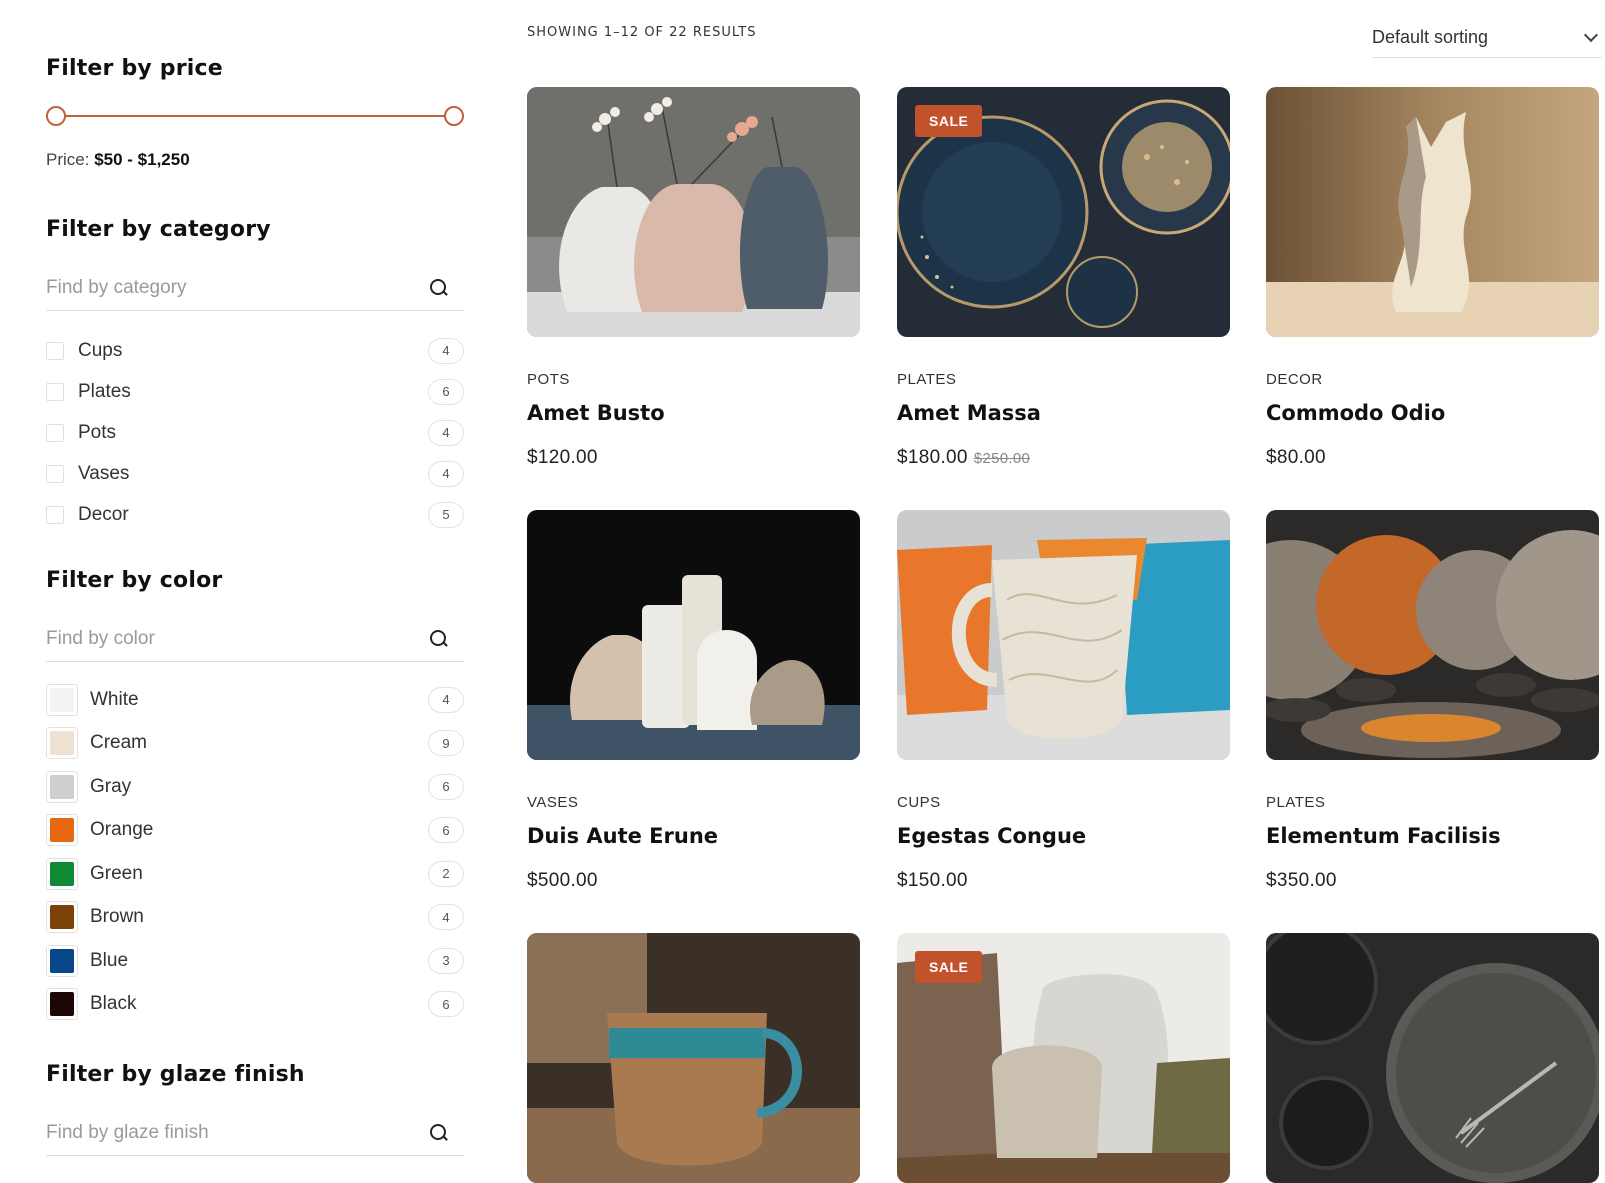 This screenshot has height=1183, width=1605. I want to click on product-card: POTS Amet Busto $120.00, so click(693, 277).